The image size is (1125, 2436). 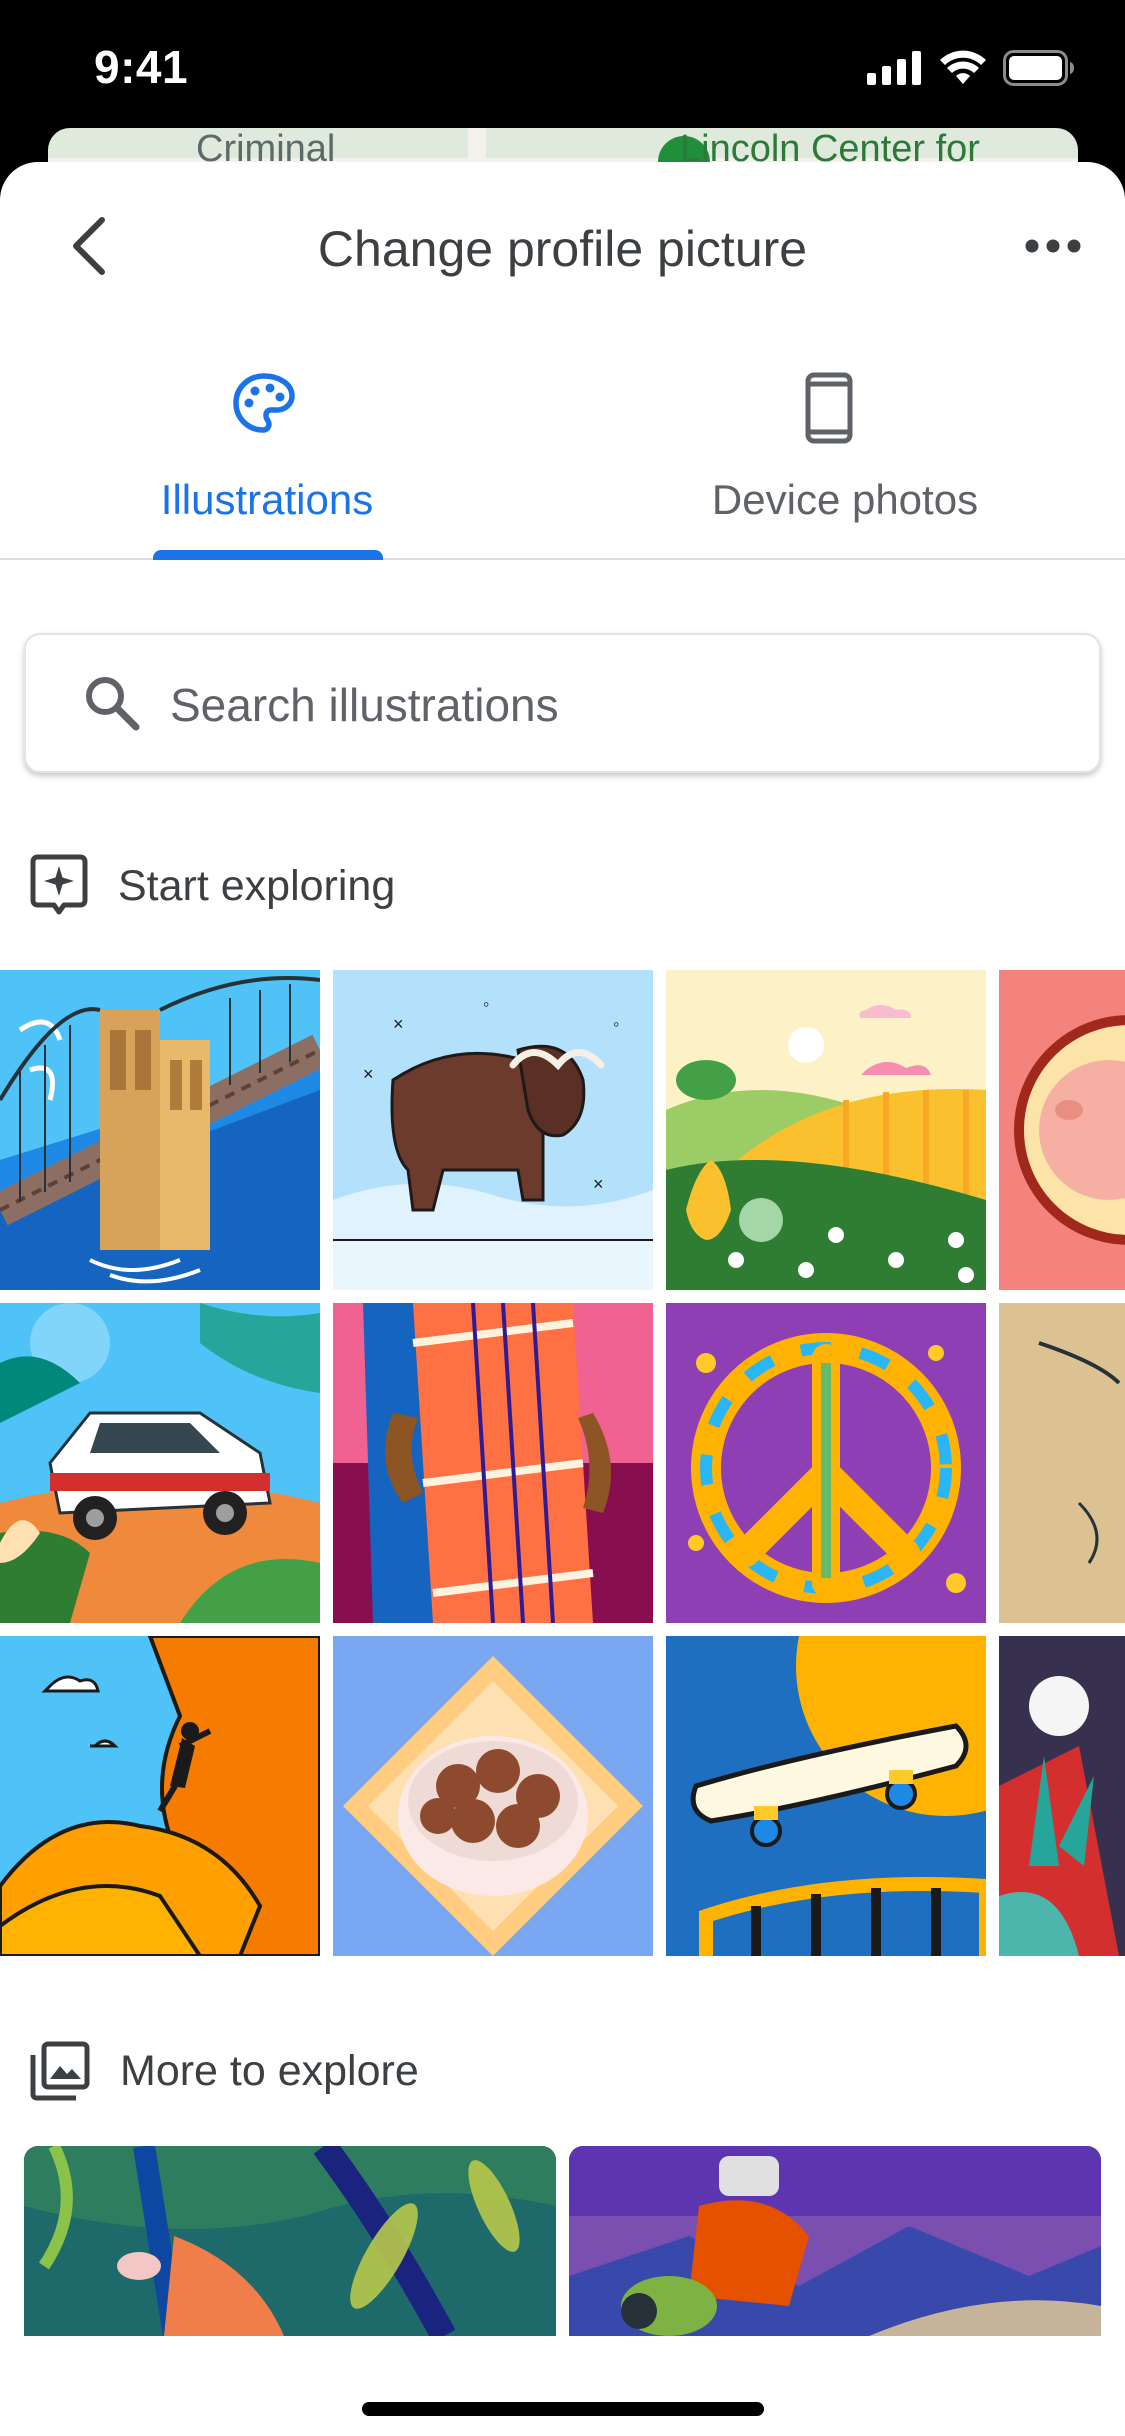 I want to click on musk-ox-illustration: × × × ◦ ◦, so click(x=493, y=1130).